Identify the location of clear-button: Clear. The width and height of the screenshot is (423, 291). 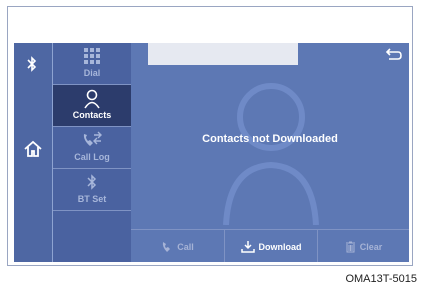
(363, 246).